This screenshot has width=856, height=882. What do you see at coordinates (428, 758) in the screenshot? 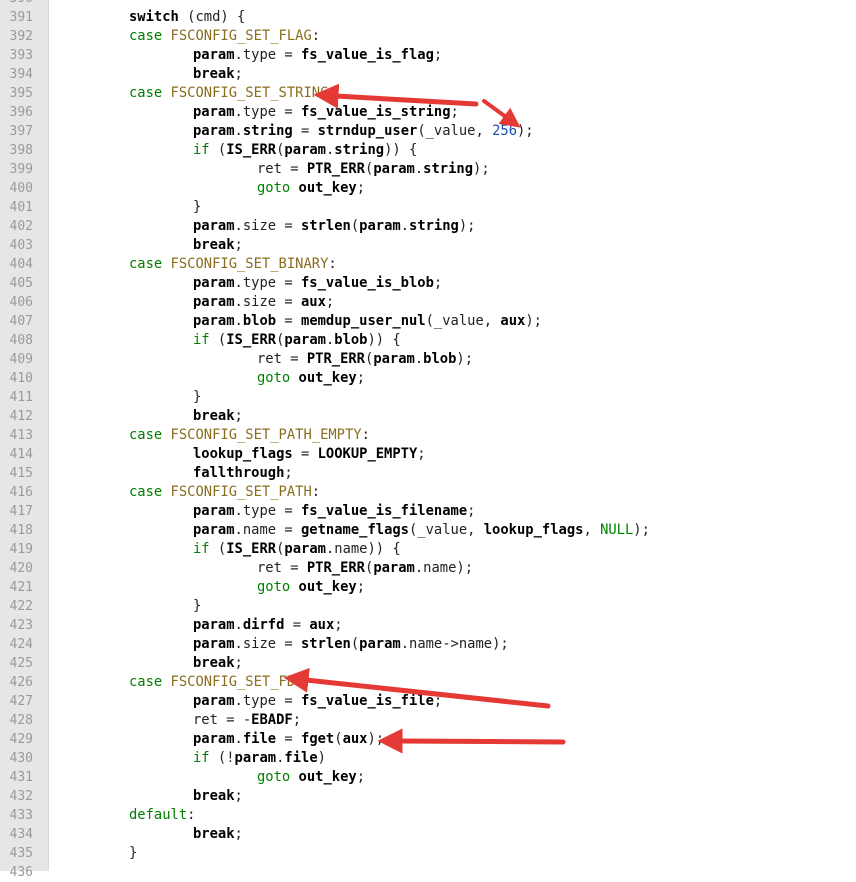
I see `code-line: 430 if (!param.file)` at bounding box center [428, 758].